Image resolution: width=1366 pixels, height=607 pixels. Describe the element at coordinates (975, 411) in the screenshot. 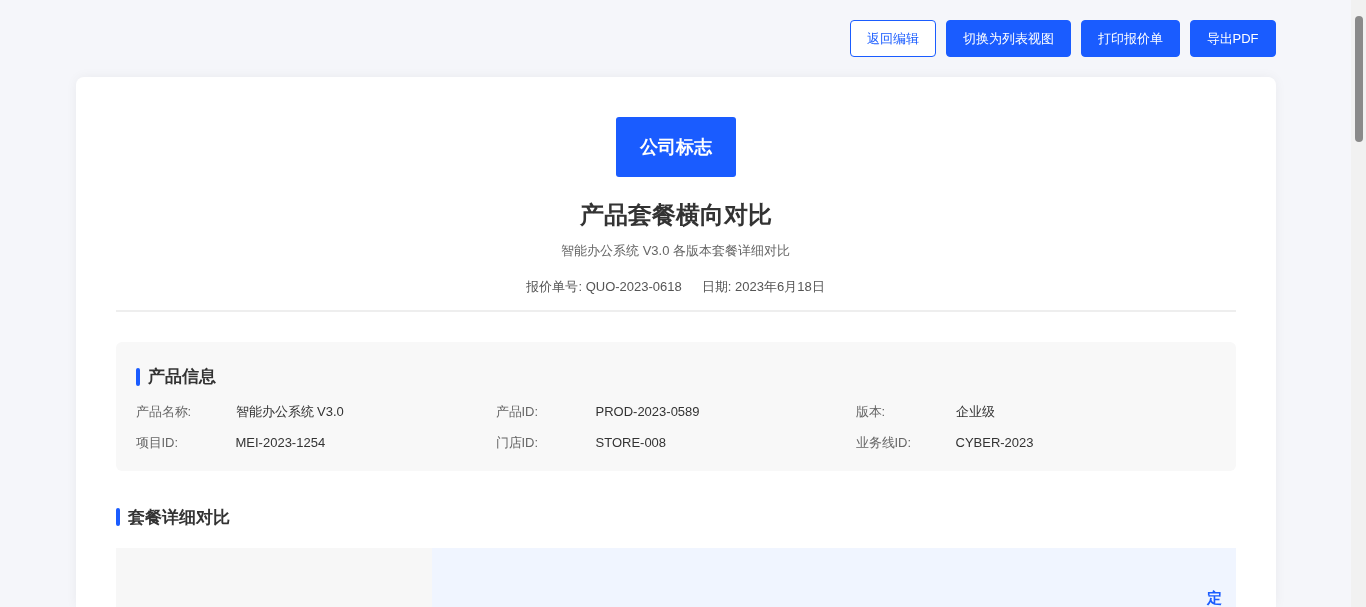

I see `field-value: 企业级` at that location.